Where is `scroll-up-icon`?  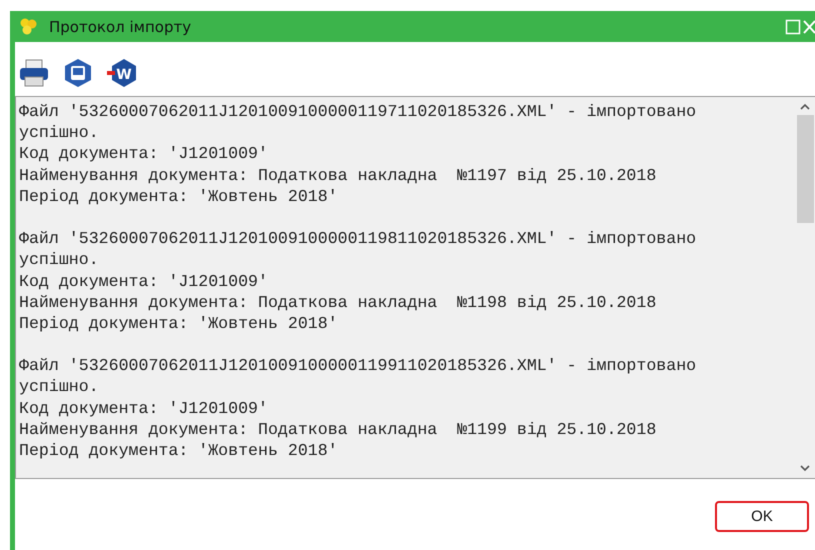 scroll-up-icon is located at coordinates (805, 107).